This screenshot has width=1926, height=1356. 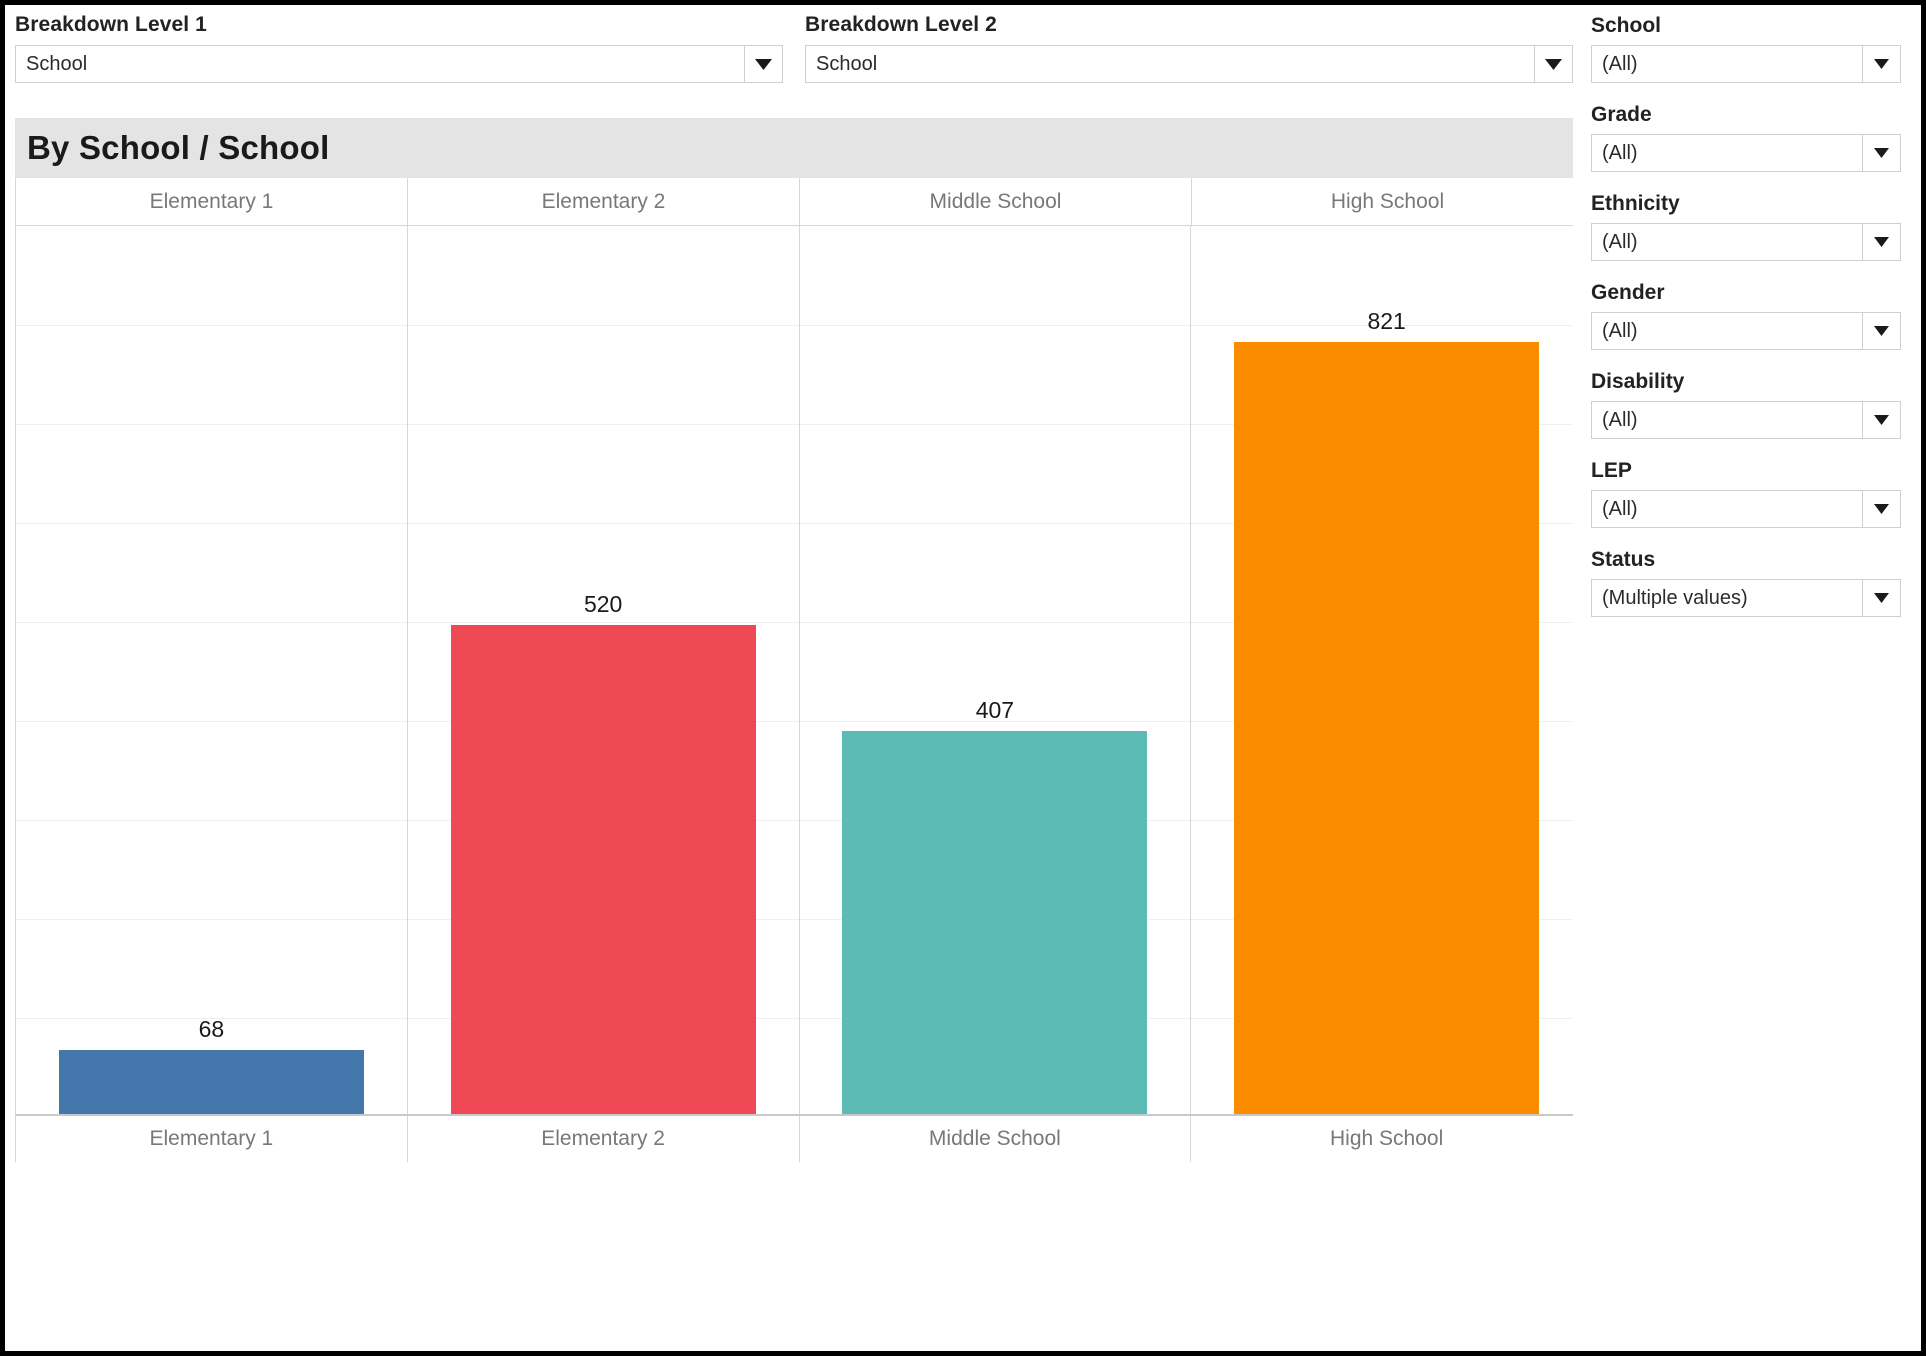 What do you see at coordinates (1189, 64) in the screenshot?
I see `breakdown-level-2-dropdown: School` at bounding box center [1189, 64].